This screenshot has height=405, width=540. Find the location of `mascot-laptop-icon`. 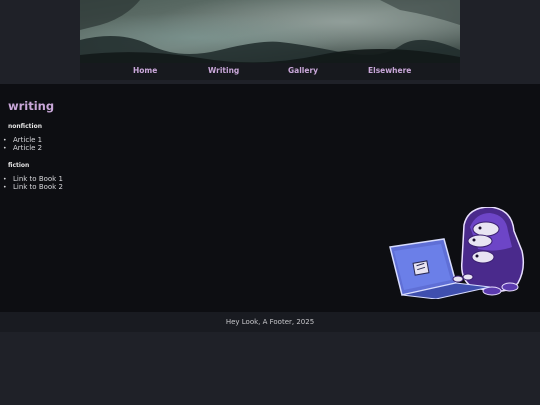

mascot-laptop-icon is located at coordinates (456, 253).